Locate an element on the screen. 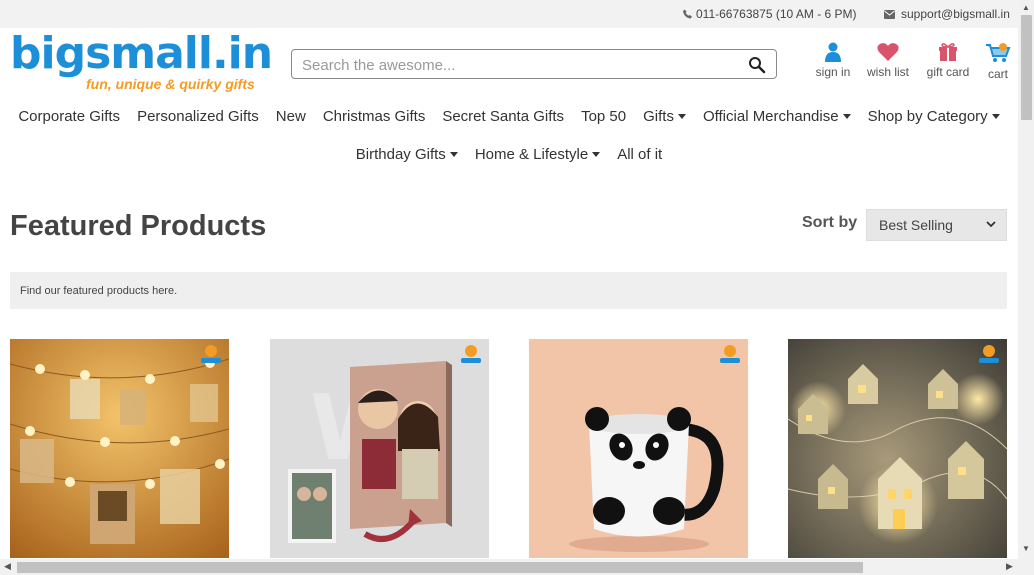 This screenshot has width=1034, height=575. nav-item-top-50: Top 50 is located at coordinates (603, 116).